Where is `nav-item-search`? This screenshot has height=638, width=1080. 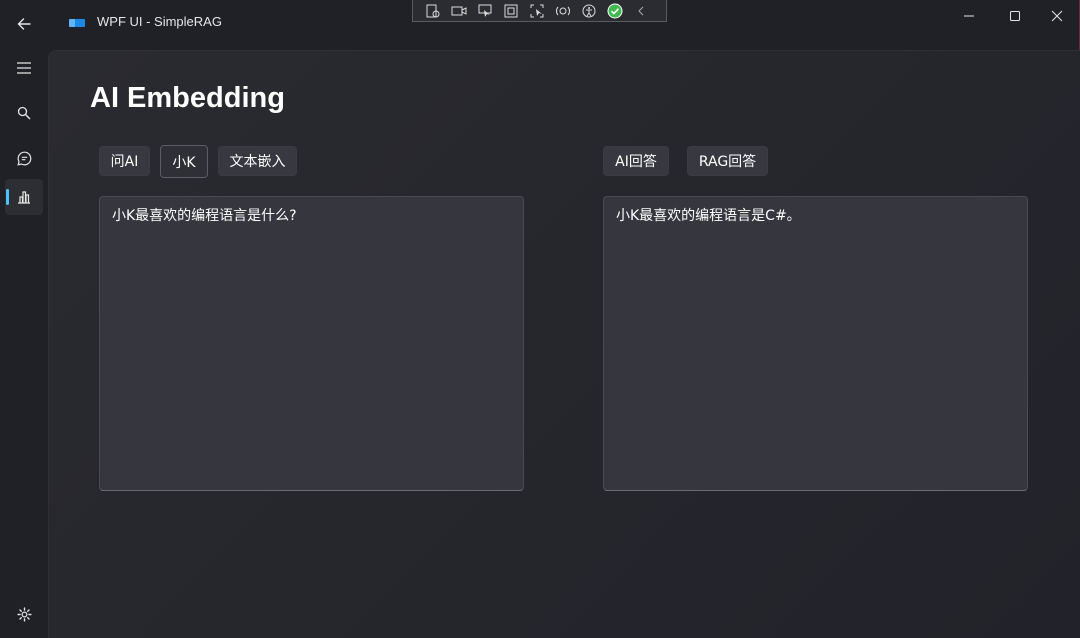
nav-item-search is located at coordinates (24, 113).